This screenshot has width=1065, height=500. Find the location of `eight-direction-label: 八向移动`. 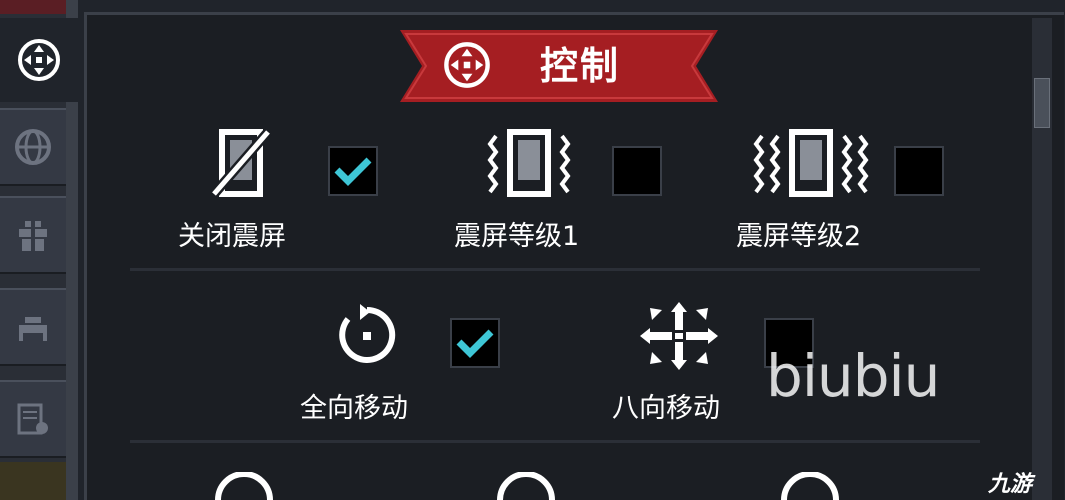

eight-direction-label: 八向移动 is located at coordinates (666, 408).